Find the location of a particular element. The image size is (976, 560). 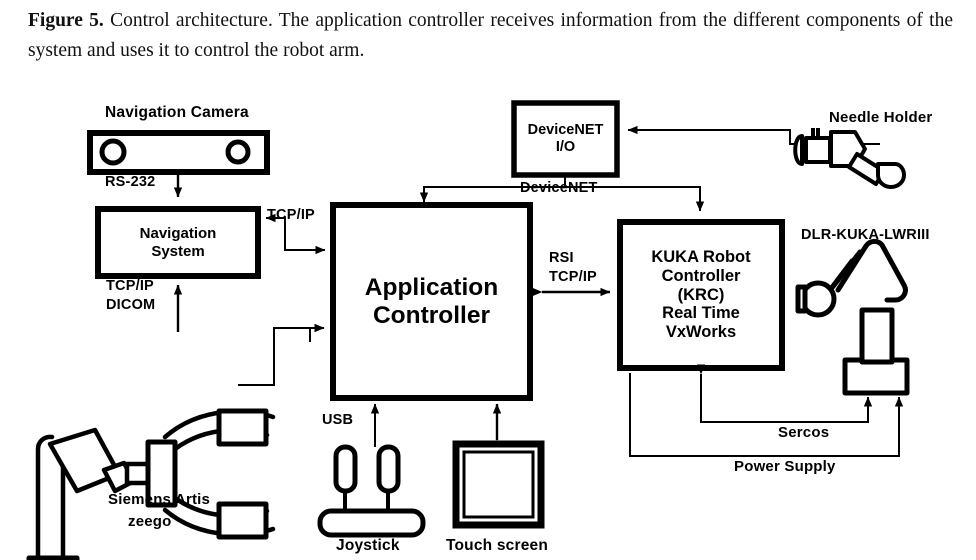

devicenet-io-block is located at coordinates (565, 139).